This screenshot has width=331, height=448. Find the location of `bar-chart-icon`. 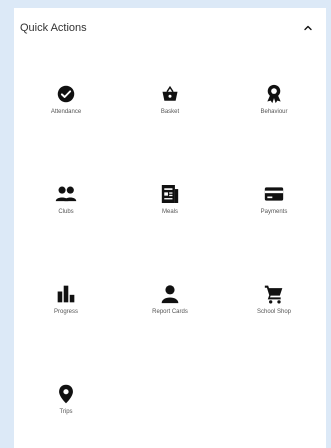

bar-chart-icon is located at coordinates (66, 294).